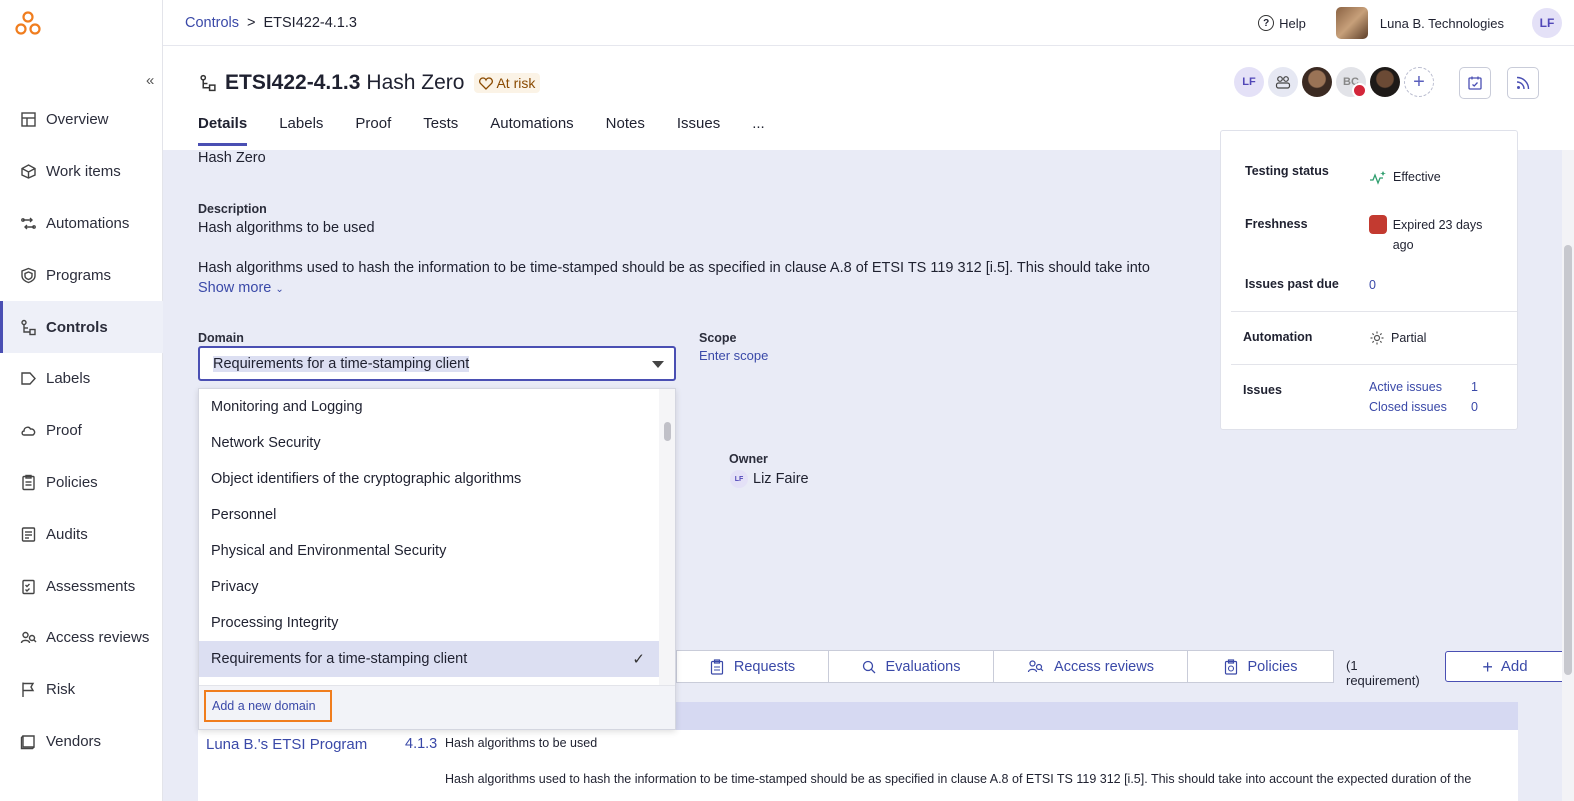  I want to click on add-collaborator-button: +, so click(1419, 82).